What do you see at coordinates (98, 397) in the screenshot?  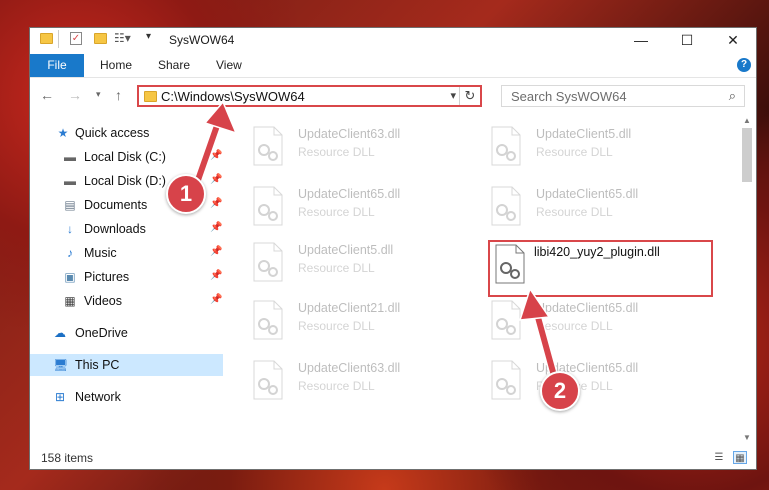 I see `sidebar-item-label: Network` at bounding box center [98, 397].